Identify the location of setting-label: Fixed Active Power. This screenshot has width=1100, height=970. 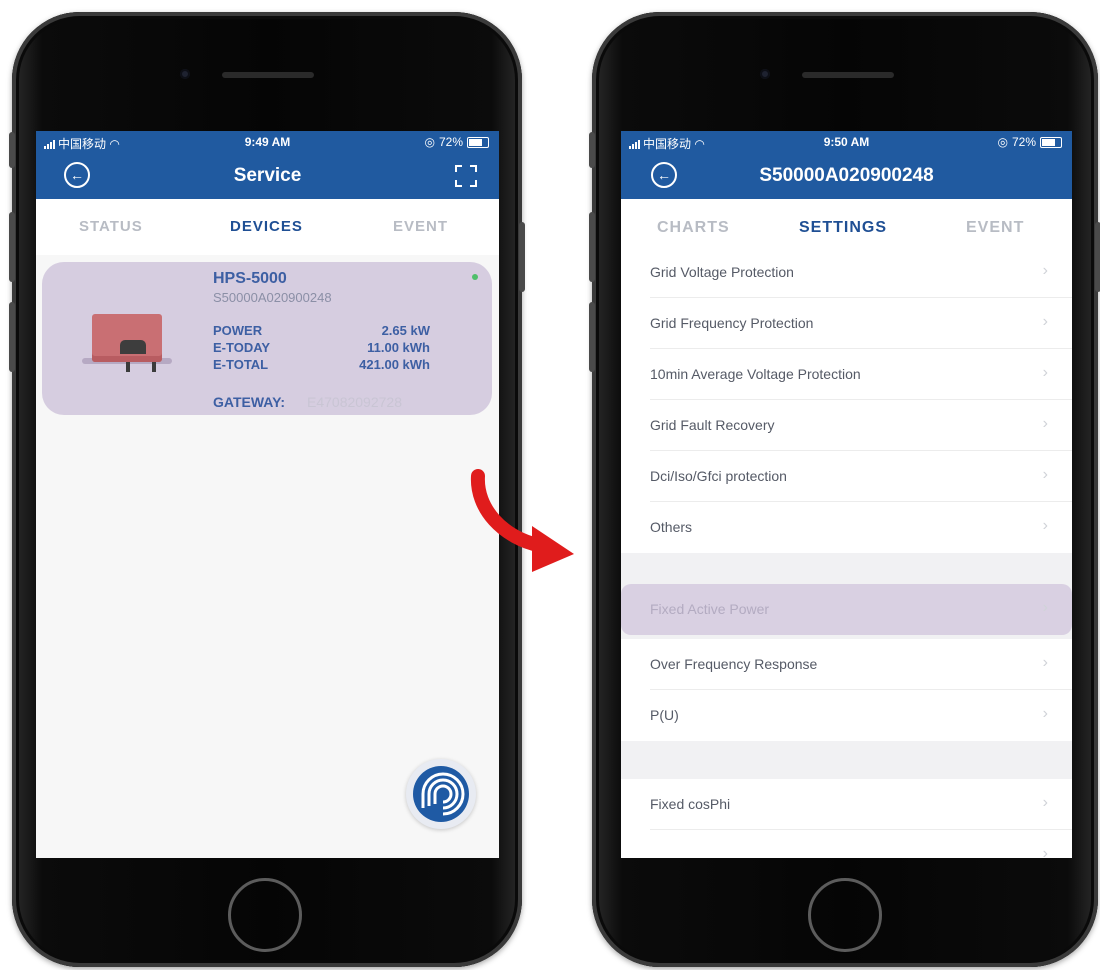
(710, 609).